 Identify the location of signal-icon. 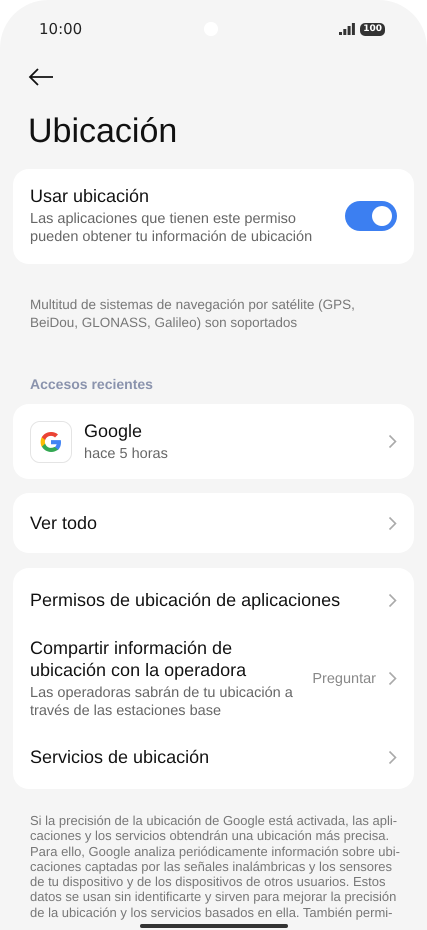
(347, 29).